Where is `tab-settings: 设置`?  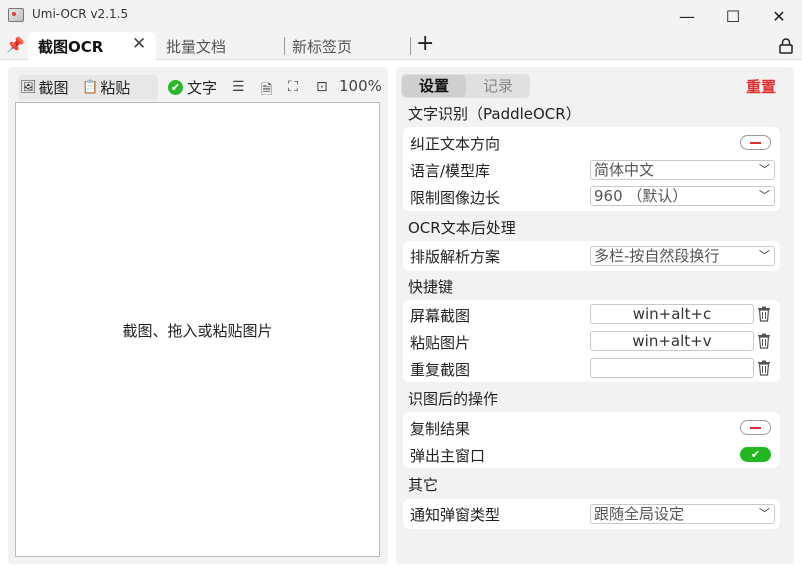 tab-settings: 设置 is located at coordinates (434, 86).